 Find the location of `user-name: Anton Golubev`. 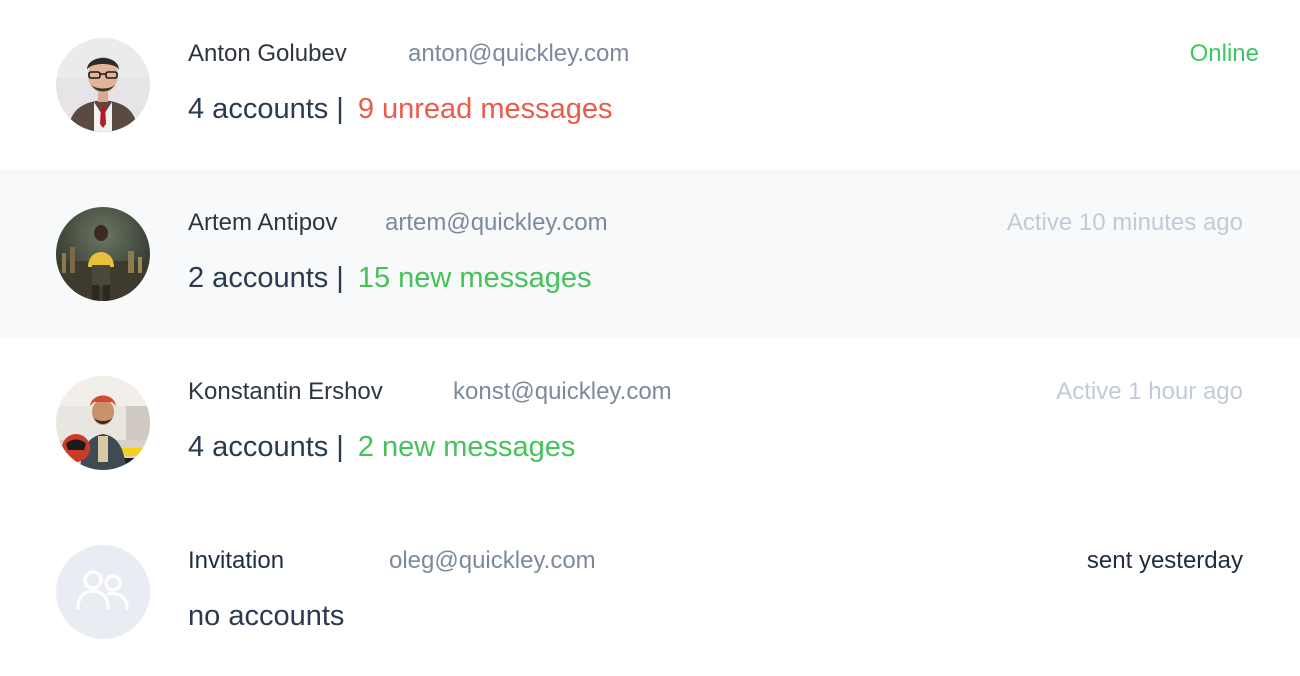

user-name: Anton Golubev is located at coordinates (267, 53).